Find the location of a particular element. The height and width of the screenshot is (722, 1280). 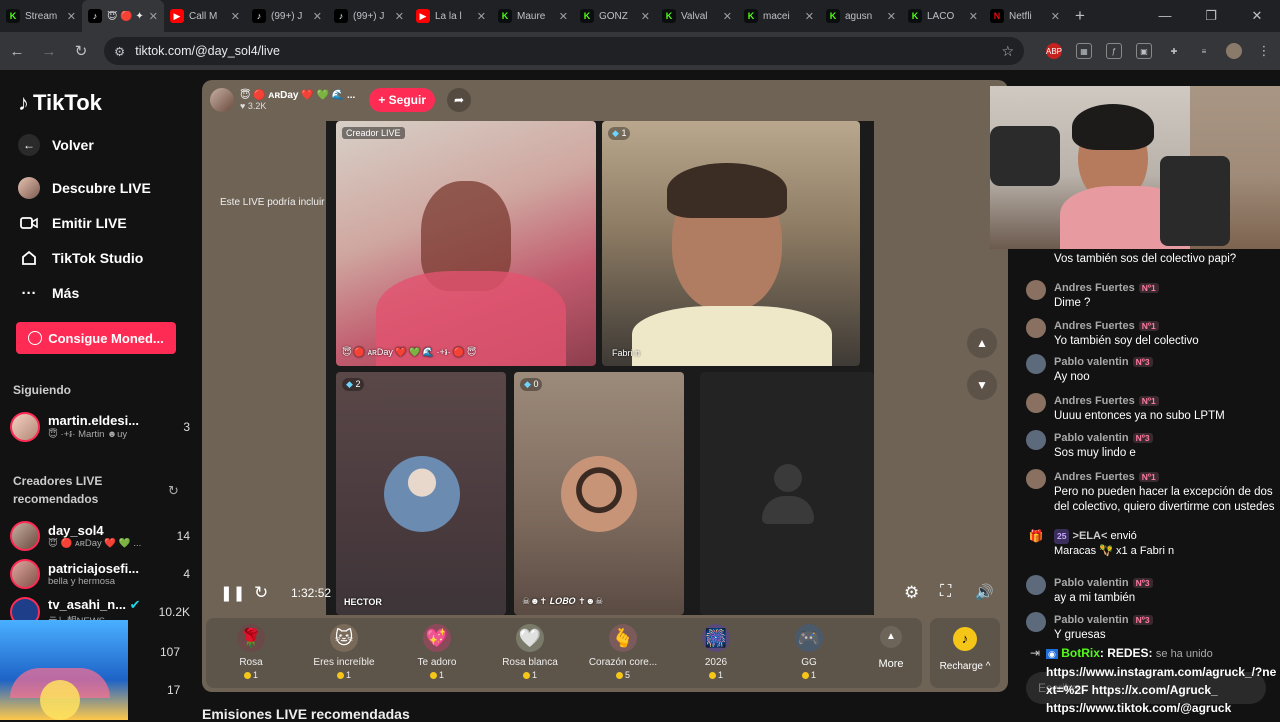

minimize-icon: — is located at coordinates (1165, 16).